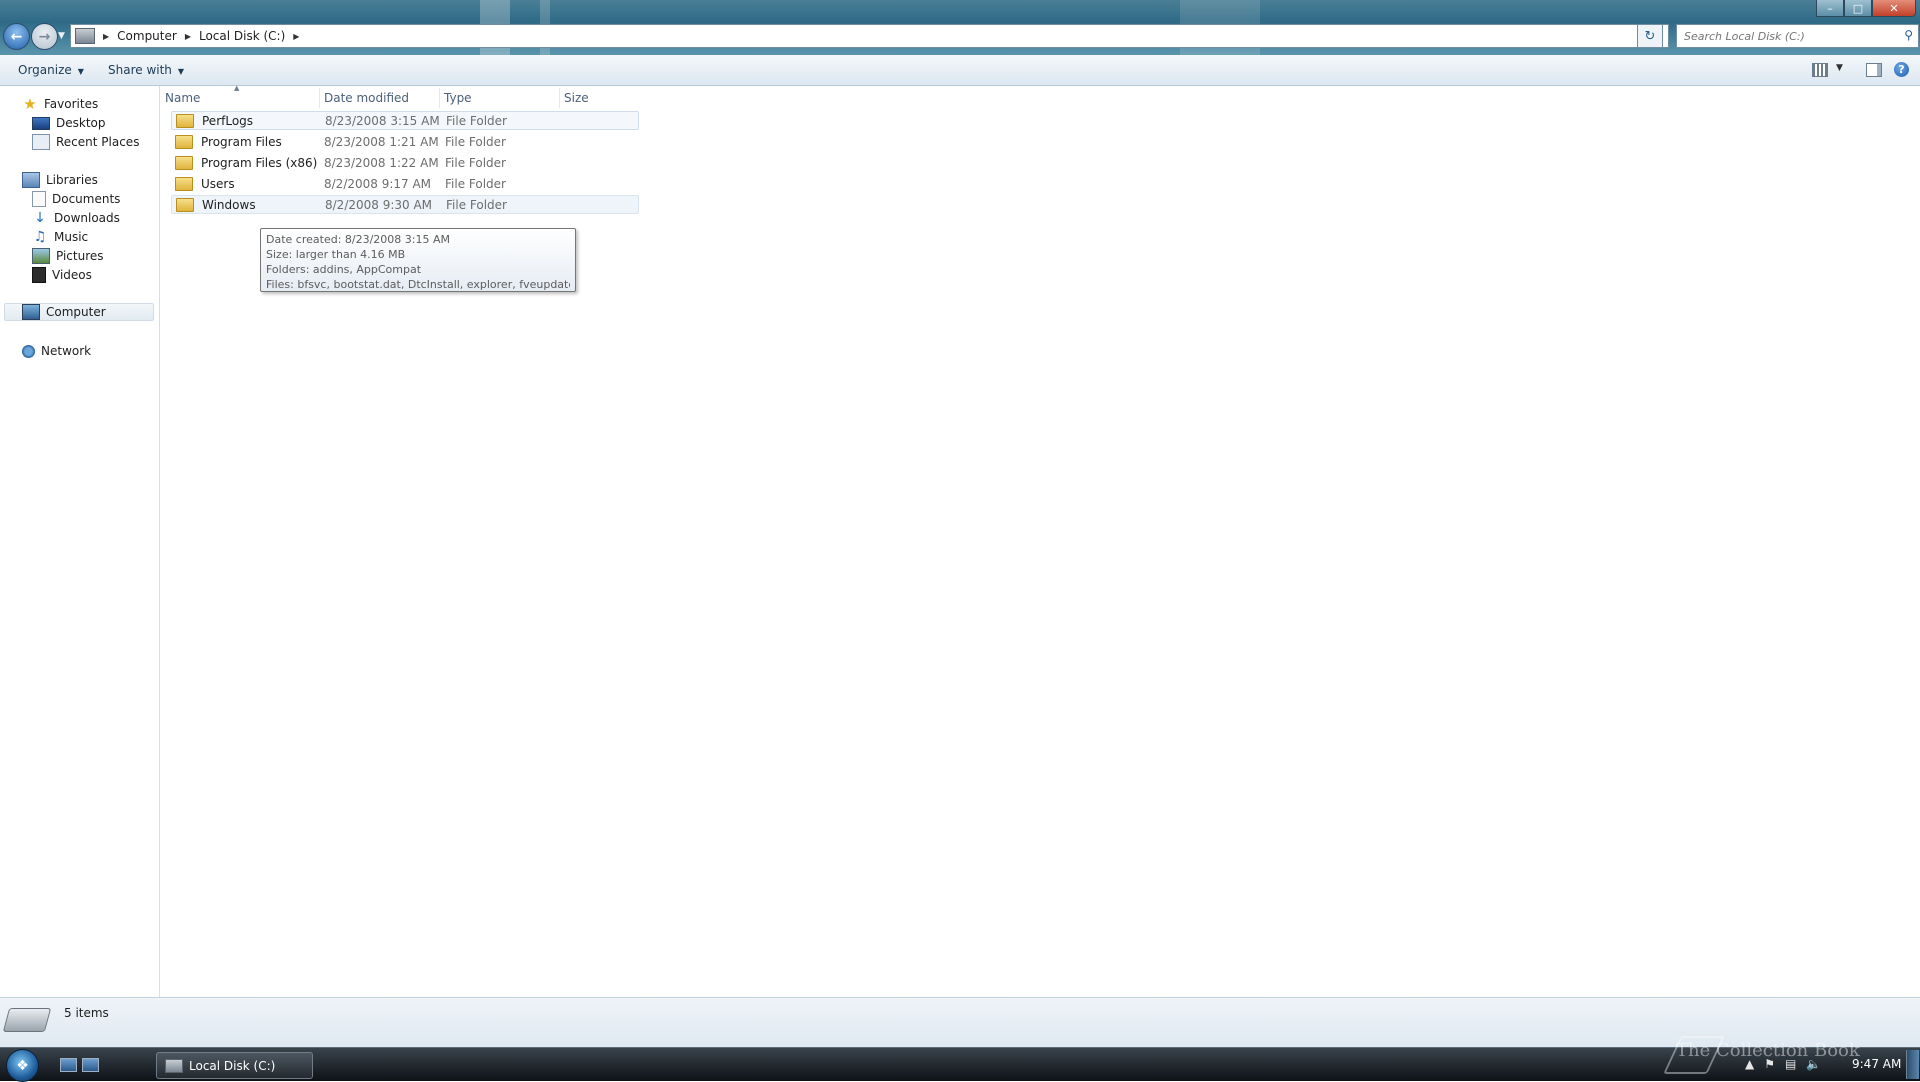  What do you see at coordinates (80, 256) in the screenshot?
I see `nav-pictures-label: Pictures` at bounding box center [80, 256].